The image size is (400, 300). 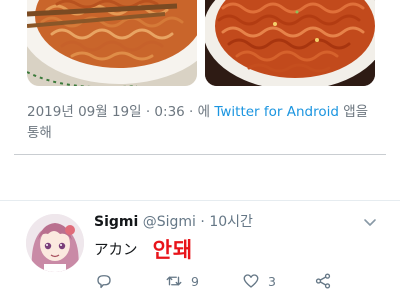 I want to click on reply-button, so click(x=104, y=281).